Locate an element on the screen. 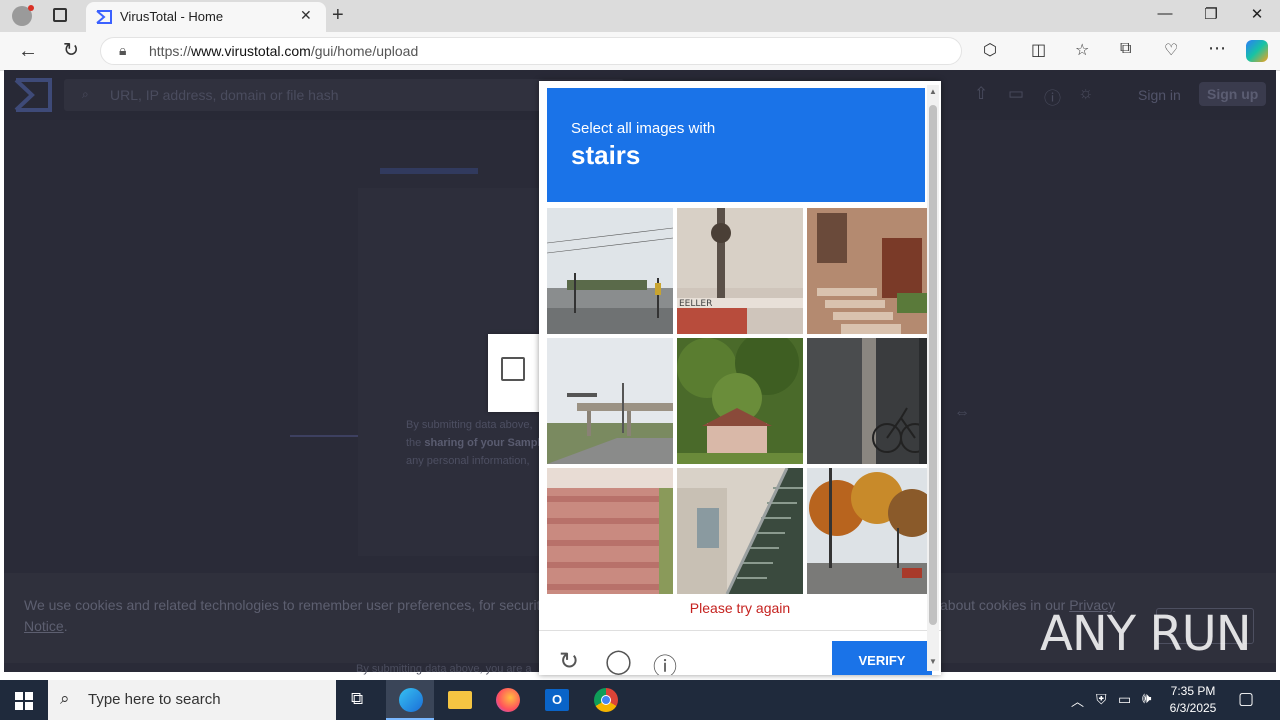 This screenshot has height=720, width=1280. sign-up-button: Sign up is located at coordinates (1233, 94).